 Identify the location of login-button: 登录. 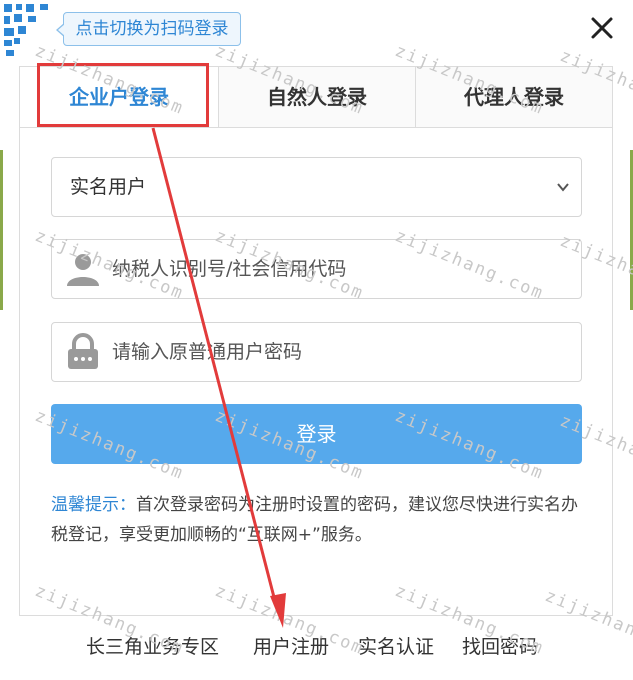
(316, 434).